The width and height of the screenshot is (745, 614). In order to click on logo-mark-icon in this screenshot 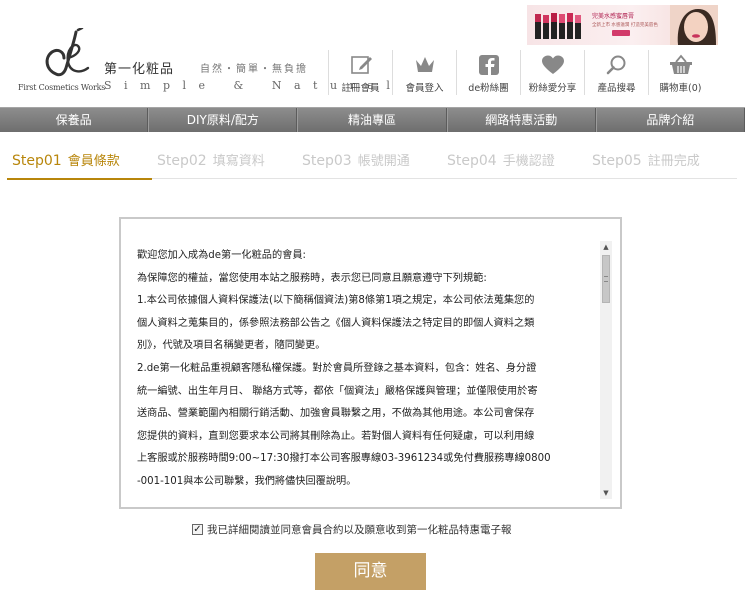, I will do `click(67, 52)`.